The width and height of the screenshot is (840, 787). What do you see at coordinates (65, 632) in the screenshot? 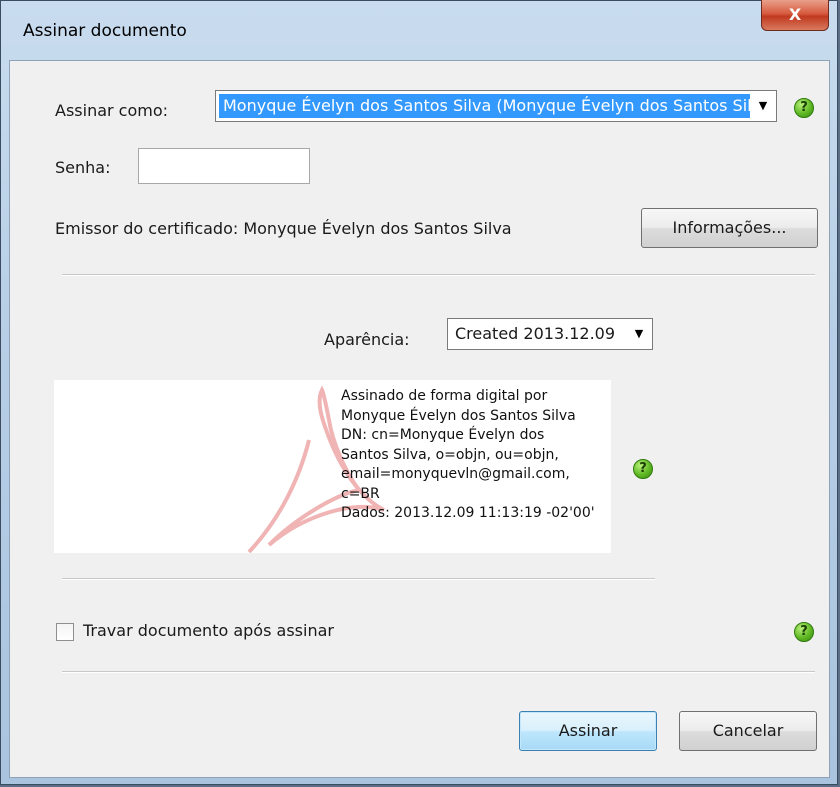
I see `lock-document-checkbox` at bounding box center [65, 632].